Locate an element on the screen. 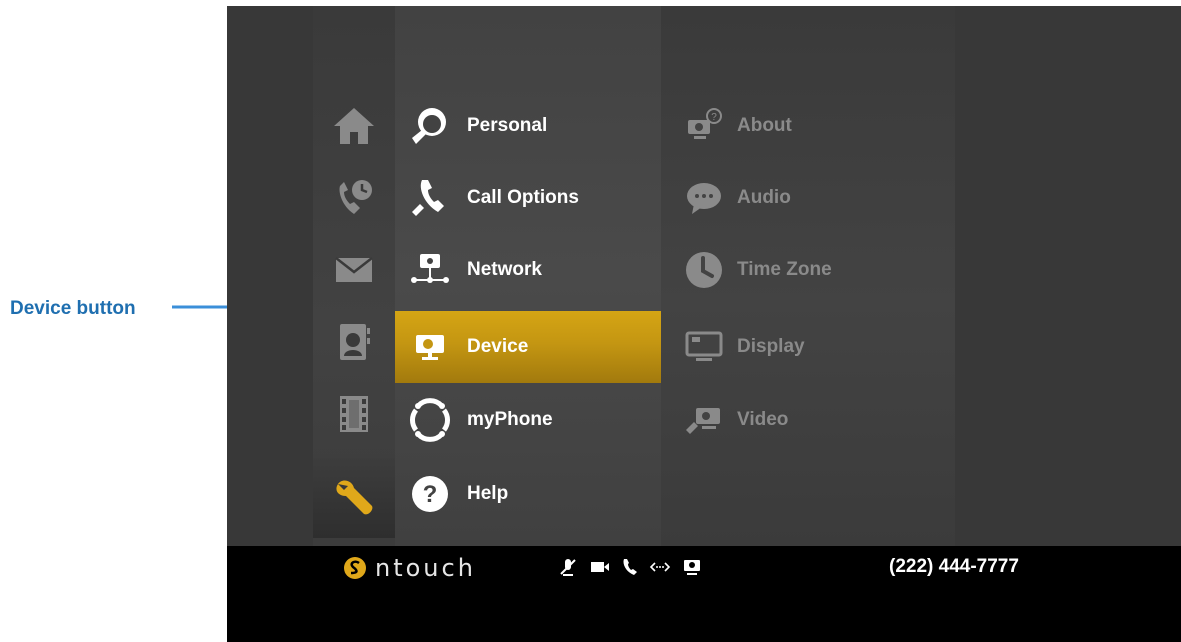  contacts-icon is located at coordinates (355, 342).